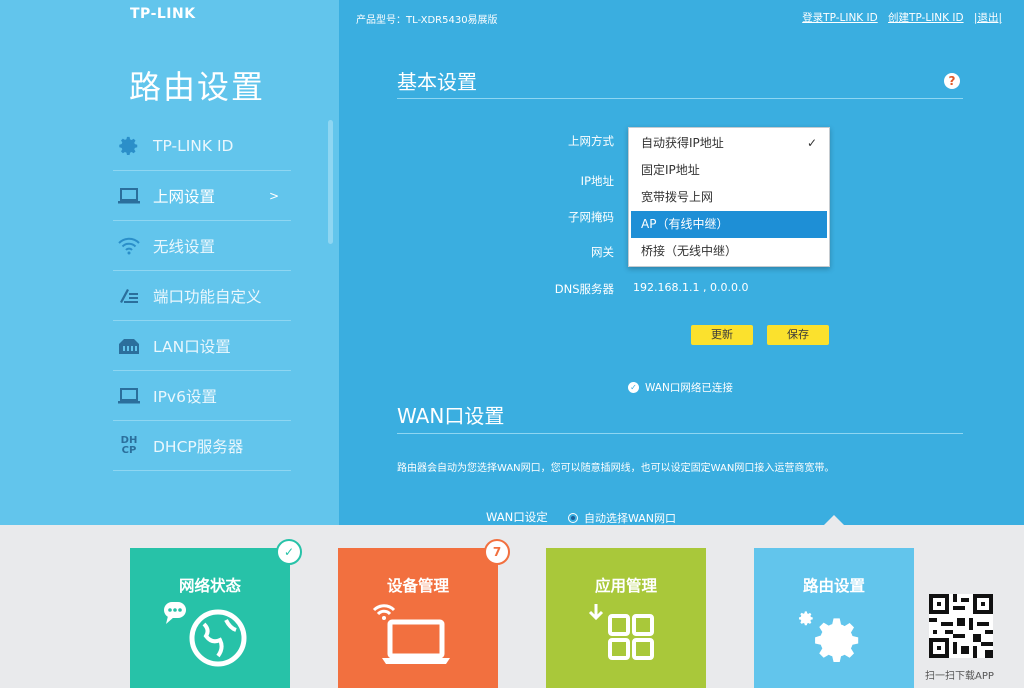  What do you see at coordinates (185, 396) in the screenshot?
I see `sidebar-item-label: IPv6设置` at bounding box center [185, 396].